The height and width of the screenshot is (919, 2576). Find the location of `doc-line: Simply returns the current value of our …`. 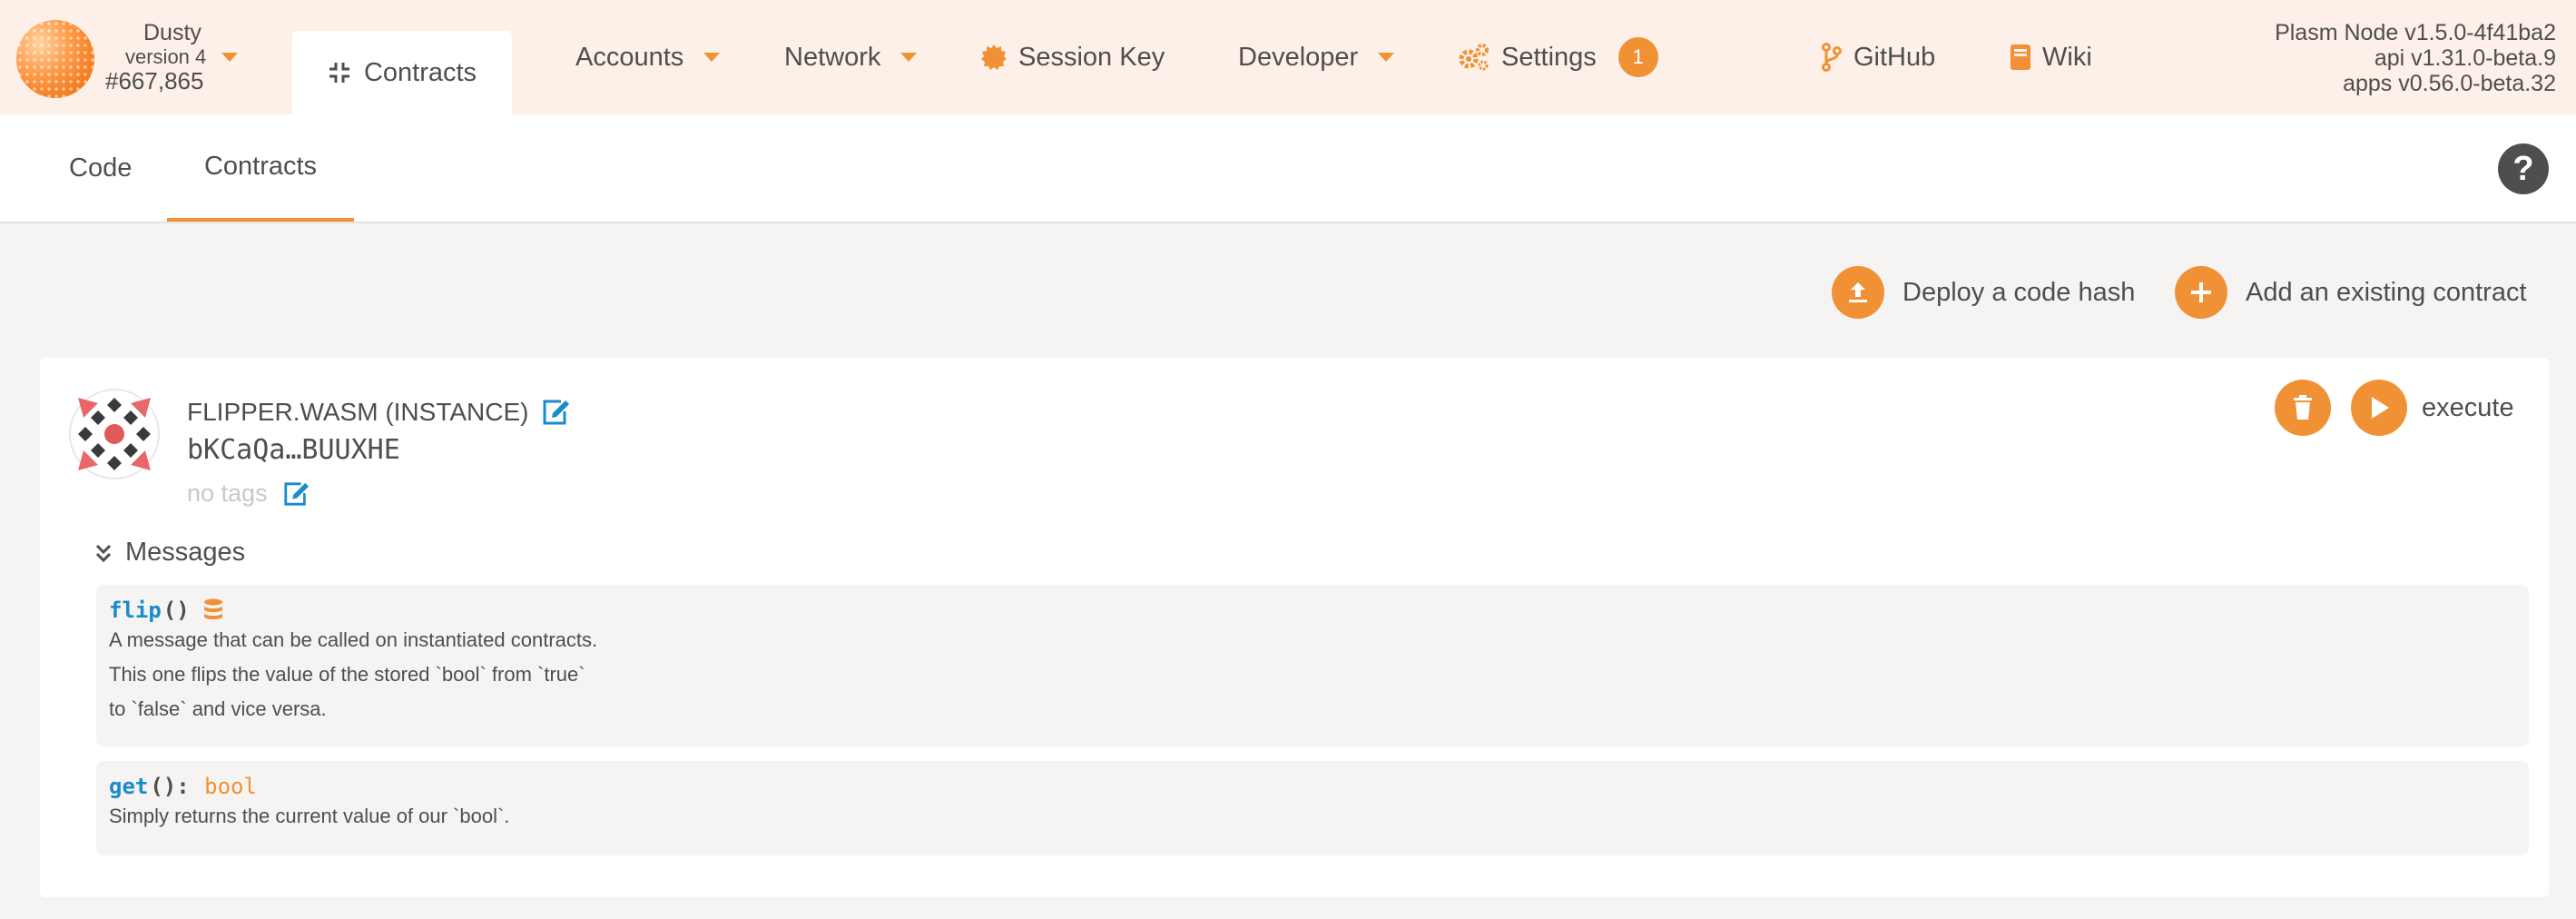

doc-line: Simply returns the current value of our … is located at coordinates (309, 816).